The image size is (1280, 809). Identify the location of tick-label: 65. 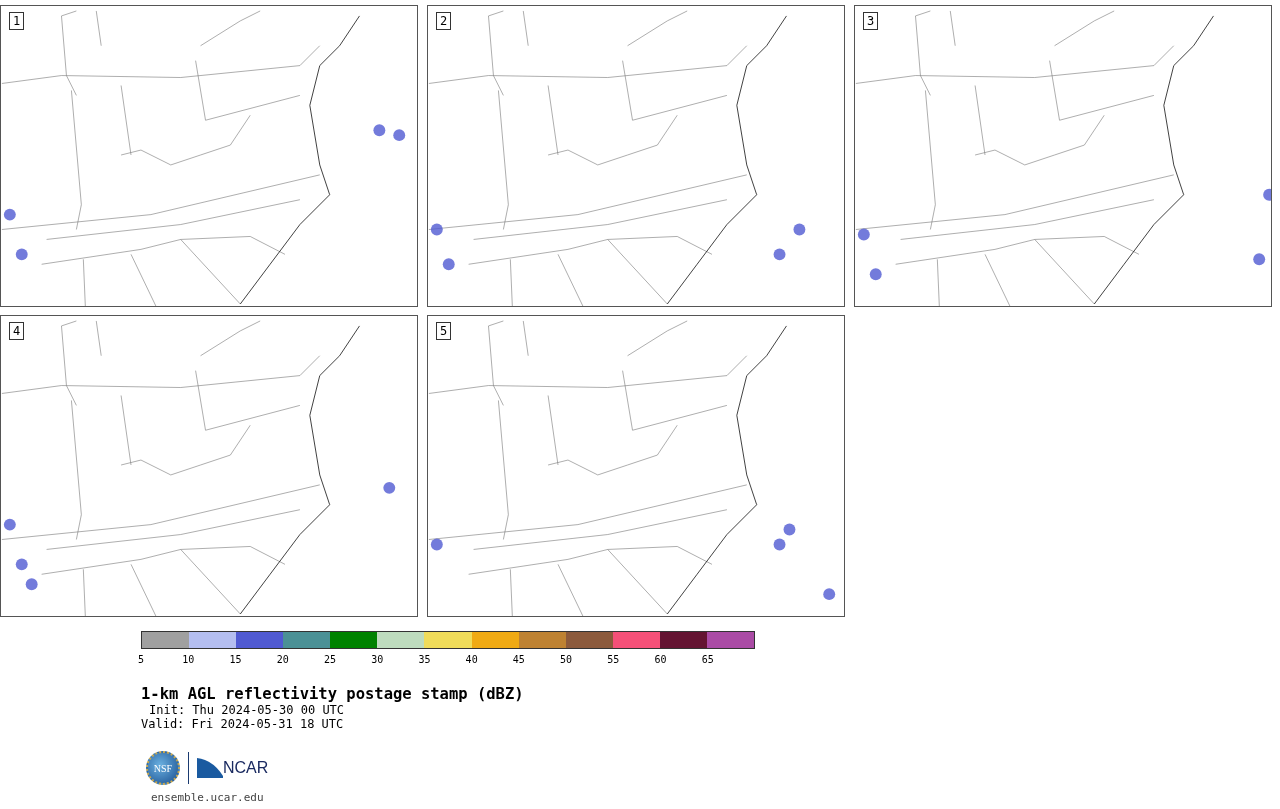
(707, 659).